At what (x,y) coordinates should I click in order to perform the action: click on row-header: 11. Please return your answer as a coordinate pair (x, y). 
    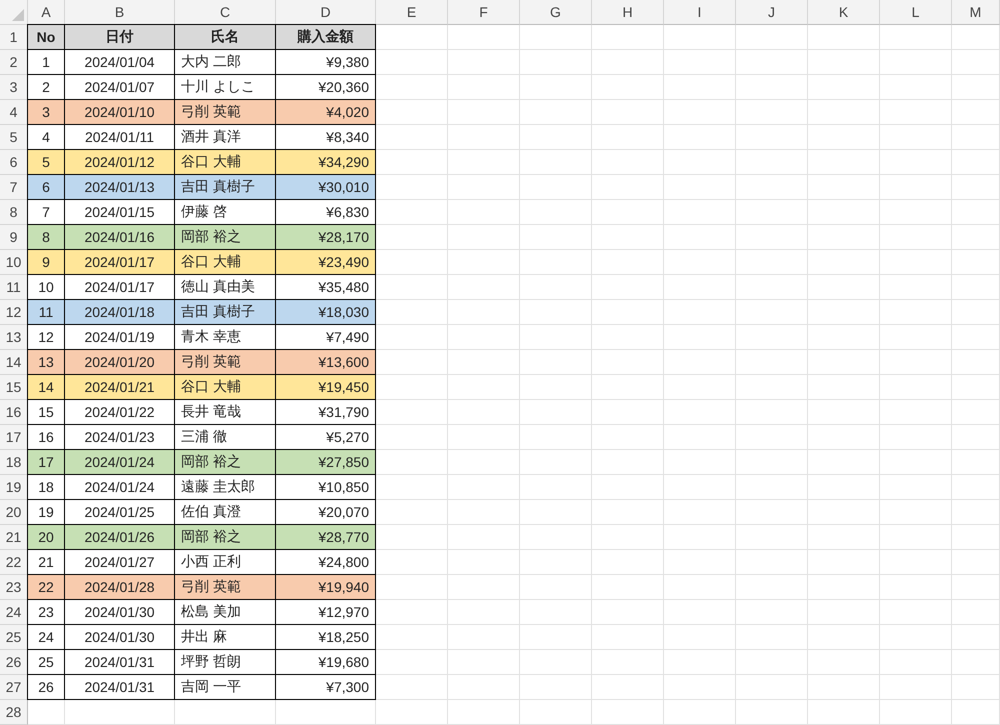
    Looking at the image, I should click on (14, 287).